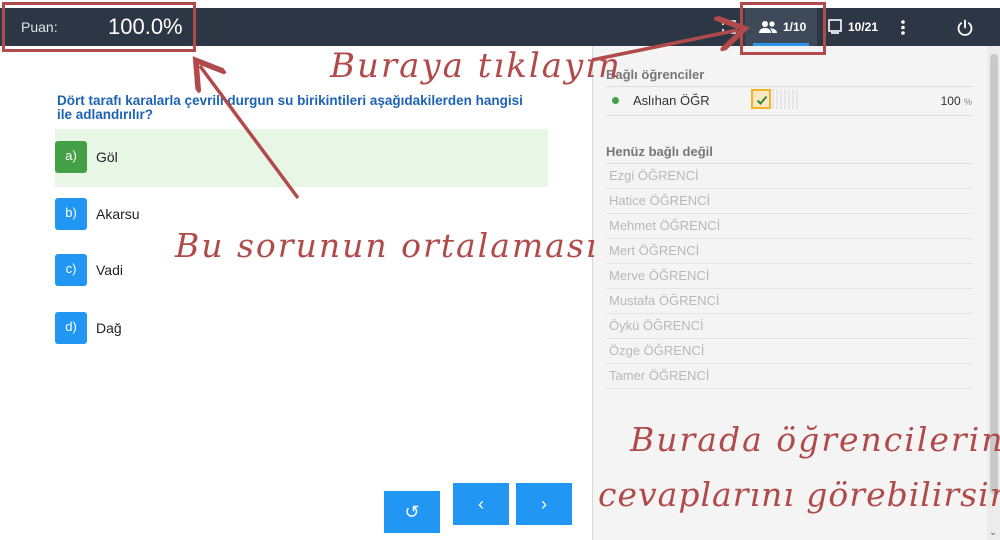 Image resolution: width=1000 pixels, height=540 pixels. Describe the element at coordinates (387, 245) in the screenshot. I see `annotation-question-average: Bu sorunun ortalaması` at that location.